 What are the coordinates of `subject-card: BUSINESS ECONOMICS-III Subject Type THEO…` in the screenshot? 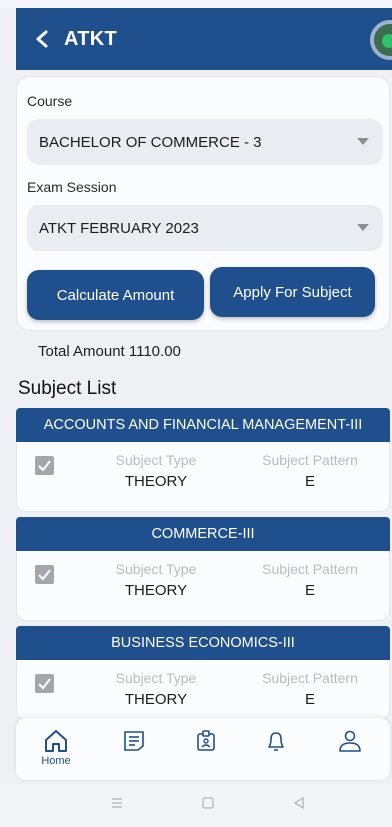 It's located at (203, 673).